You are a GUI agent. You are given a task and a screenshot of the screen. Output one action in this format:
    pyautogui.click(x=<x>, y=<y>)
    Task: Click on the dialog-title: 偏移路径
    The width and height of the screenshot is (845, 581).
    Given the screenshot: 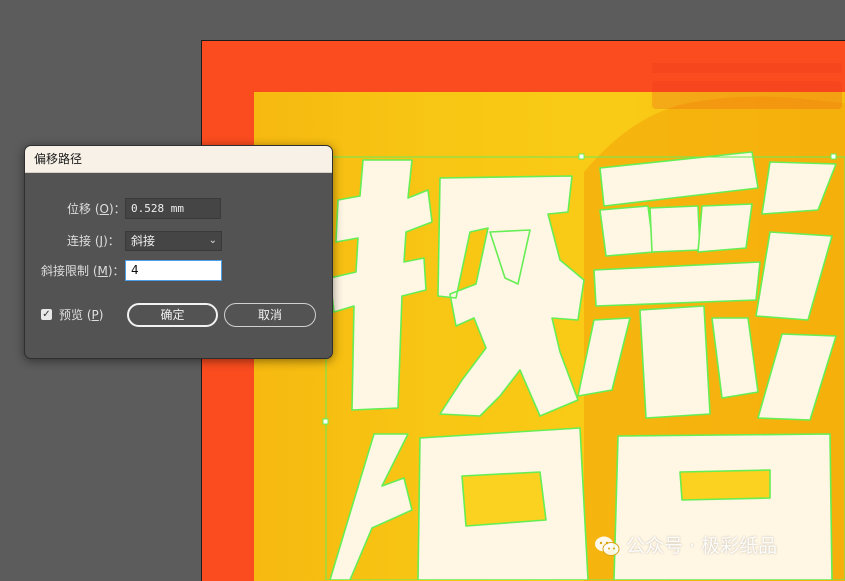 What is the action you would take?
    pyautogui.click(x=178, y=159)
    